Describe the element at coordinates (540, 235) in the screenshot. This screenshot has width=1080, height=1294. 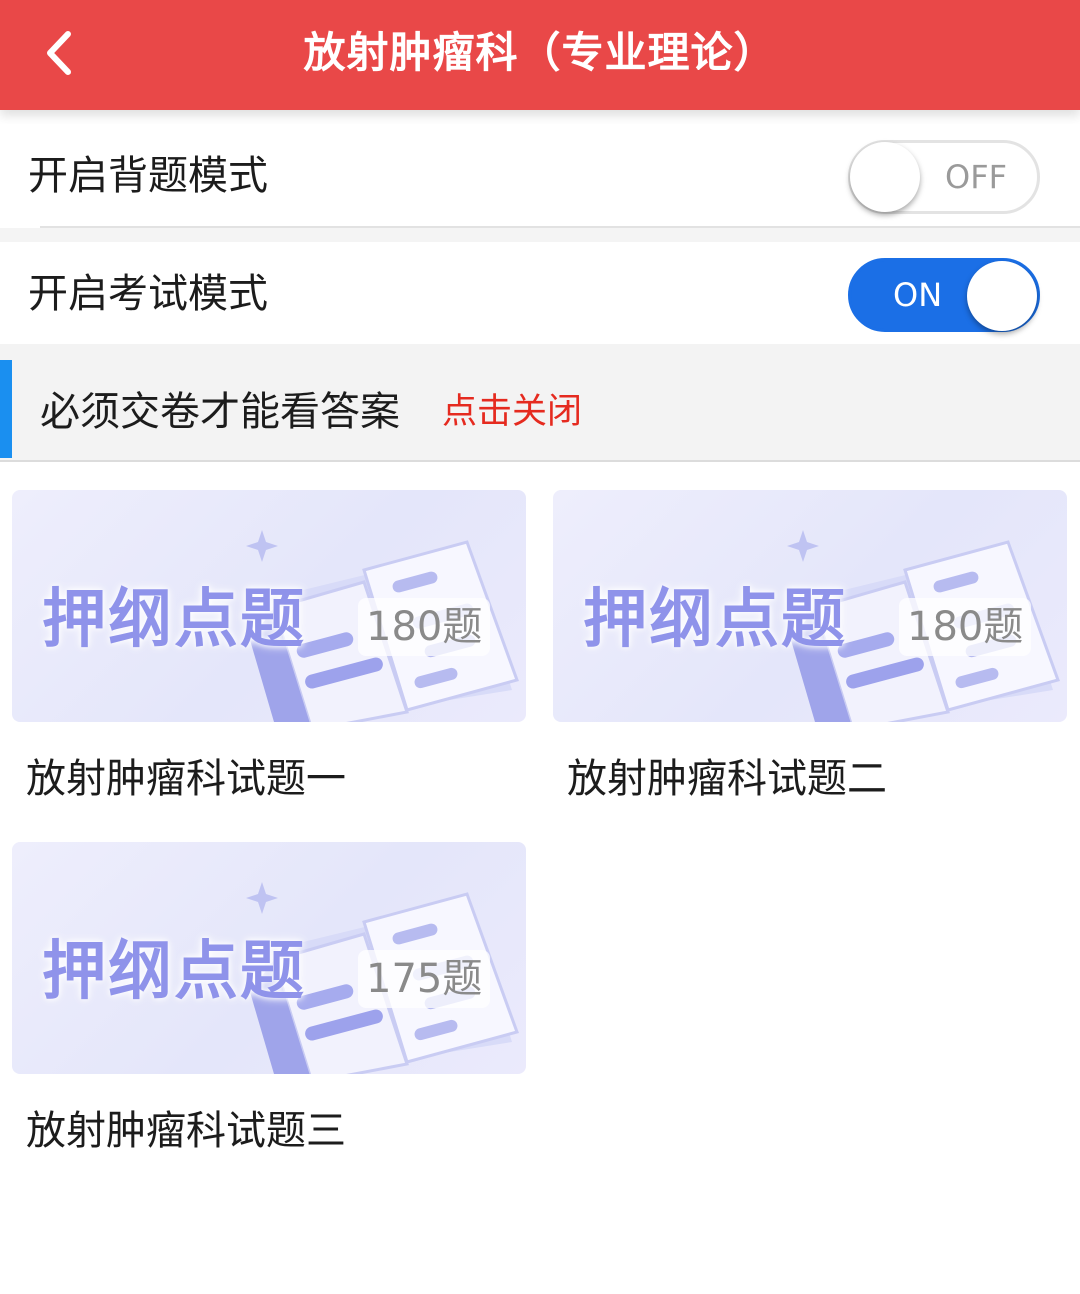
I see `section-gap` at that location.